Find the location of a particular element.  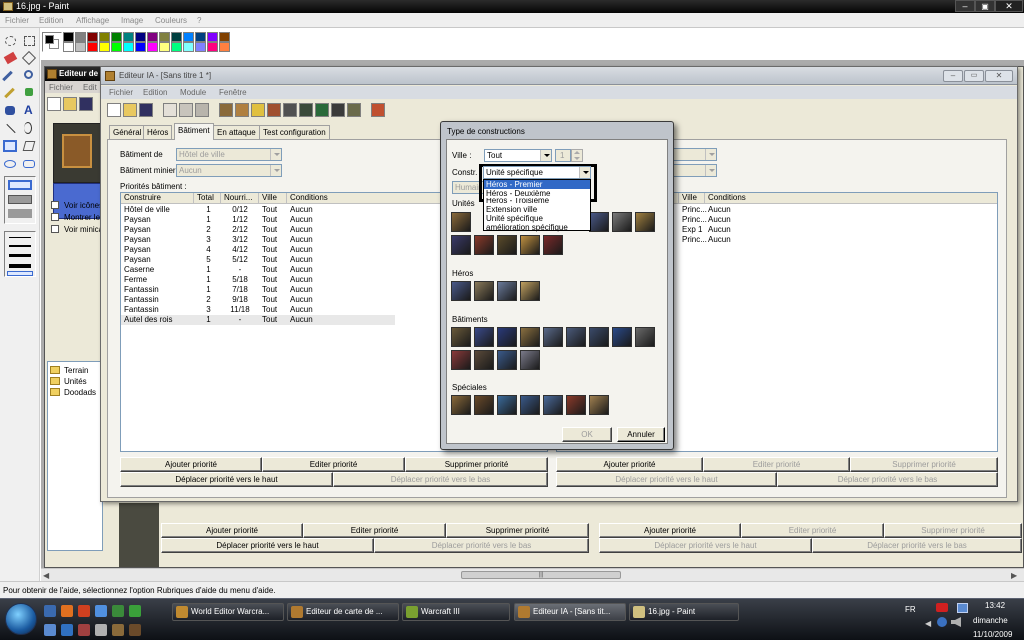

menu-module: Module is located at coordinates (193, 92).